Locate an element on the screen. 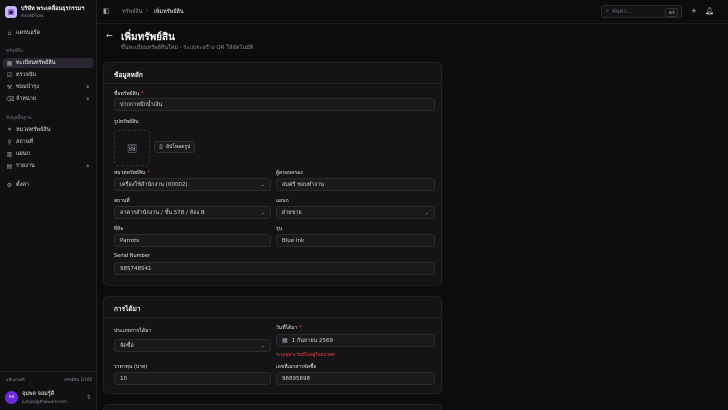 The image size is (728, 410). category-label: หมวดทรัพย์สิน * is located at coordinates (132, 173).